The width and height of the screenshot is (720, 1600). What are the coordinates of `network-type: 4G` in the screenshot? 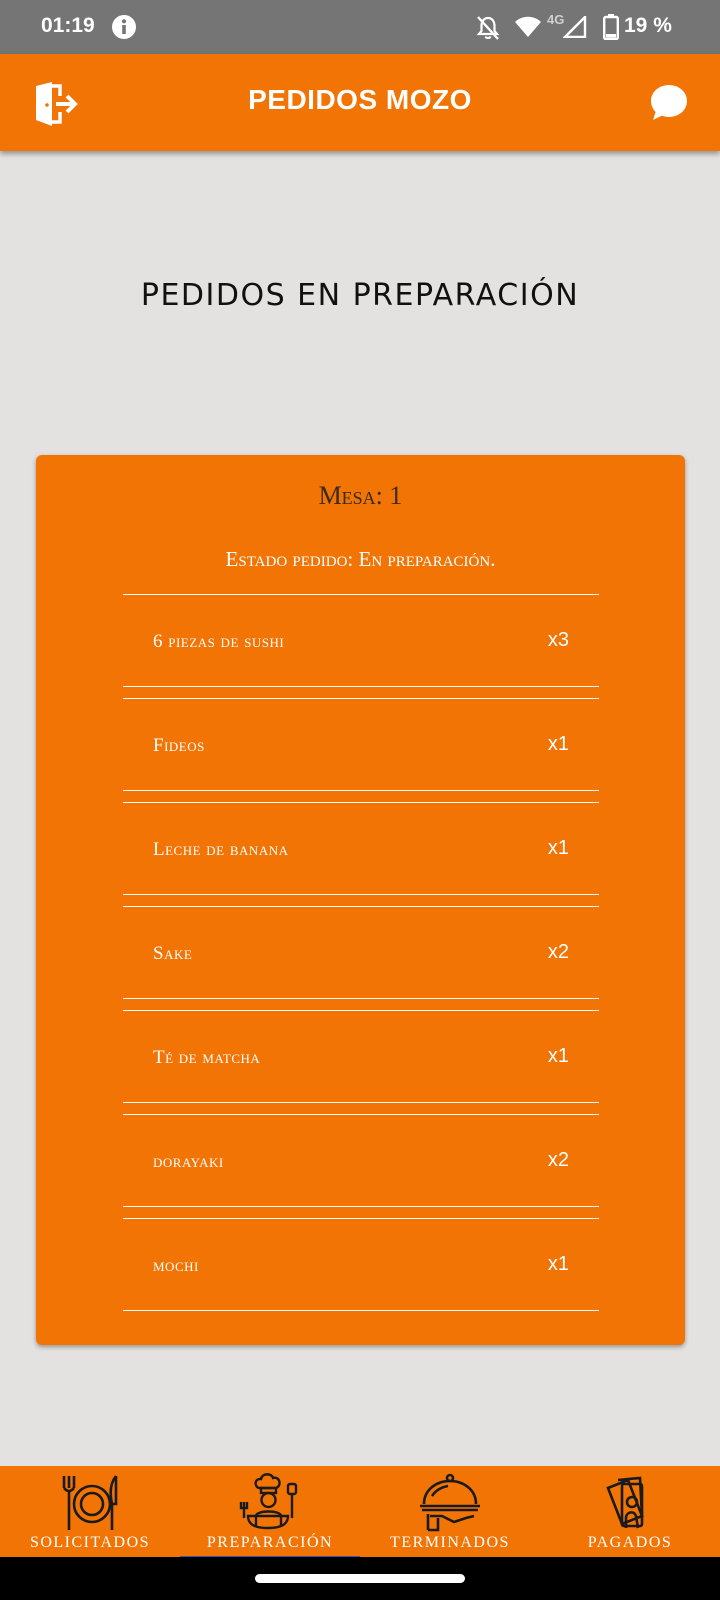 It's located at (556, 19).